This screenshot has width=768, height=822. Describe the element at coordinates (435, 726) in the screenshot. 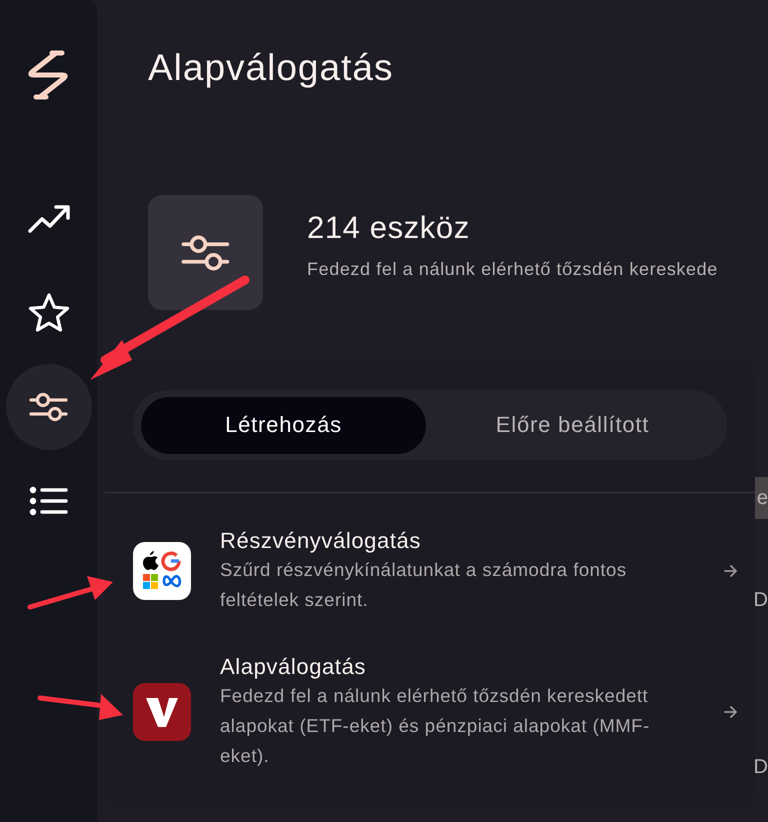

I see `item-description: Fedezd fel a nálunk elérhető tőzsdén kereskedett alapokat (ETF-eket) és pénzpiaci alapokat (MMF-eket).` at that location.